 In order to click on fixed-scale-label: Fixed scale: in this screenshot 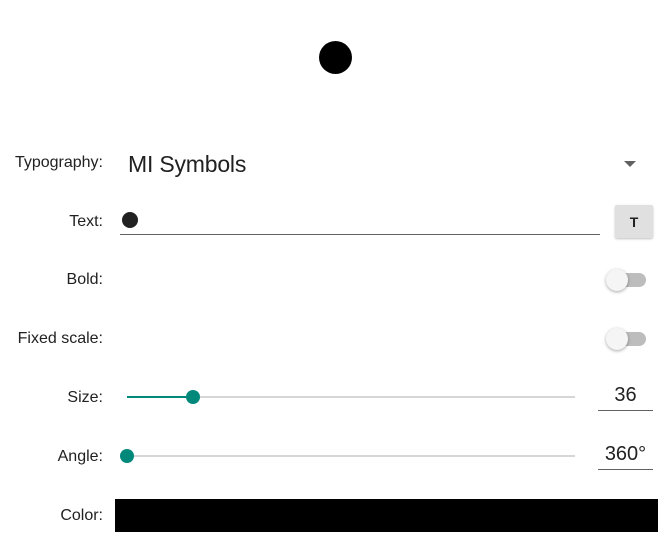, I will do `click(60, 338)`.